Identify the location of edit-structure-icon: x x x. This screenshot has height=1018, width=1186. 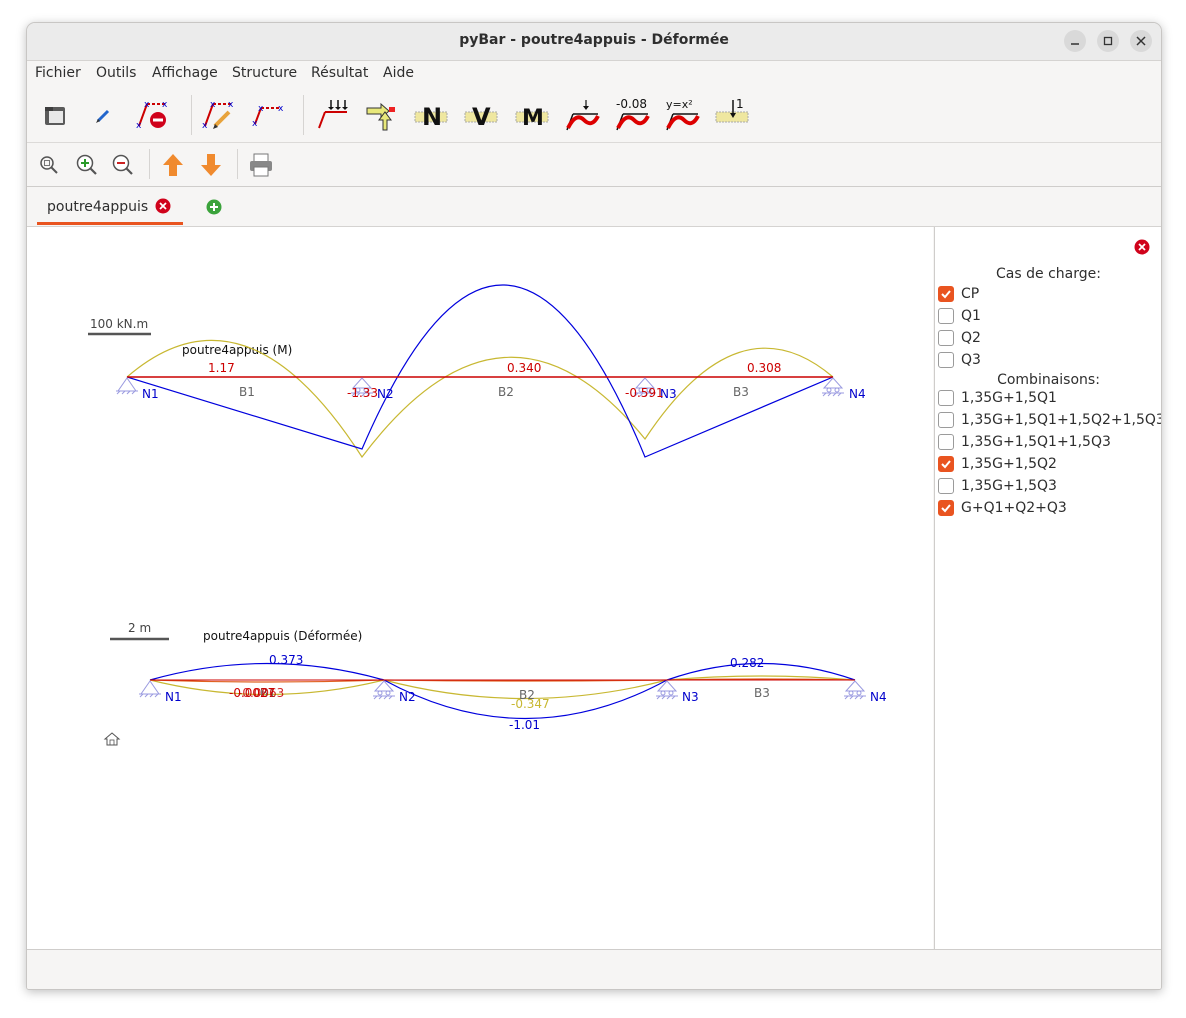
(218, 115).